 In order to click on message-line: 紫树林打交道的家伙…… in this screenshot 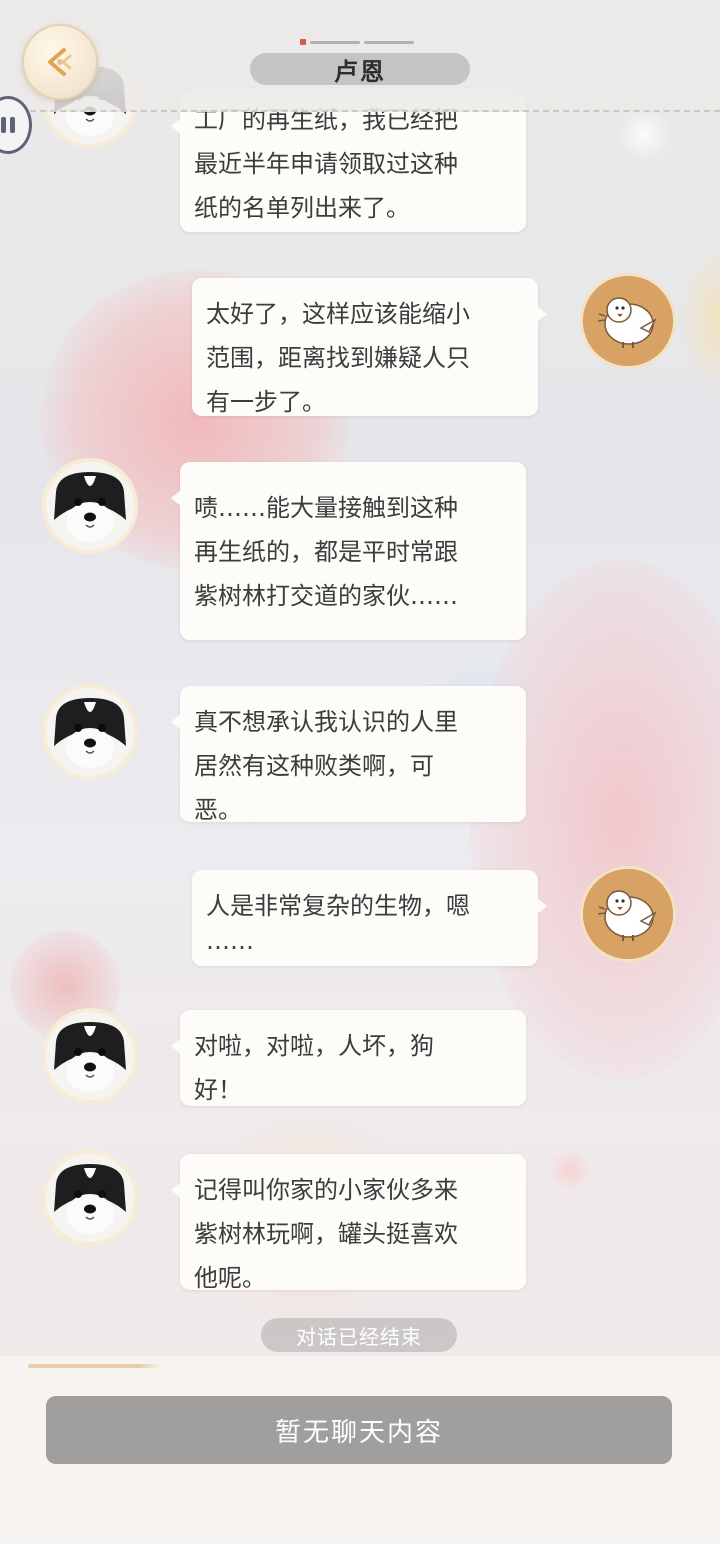, I will do `click(326, 596)`.